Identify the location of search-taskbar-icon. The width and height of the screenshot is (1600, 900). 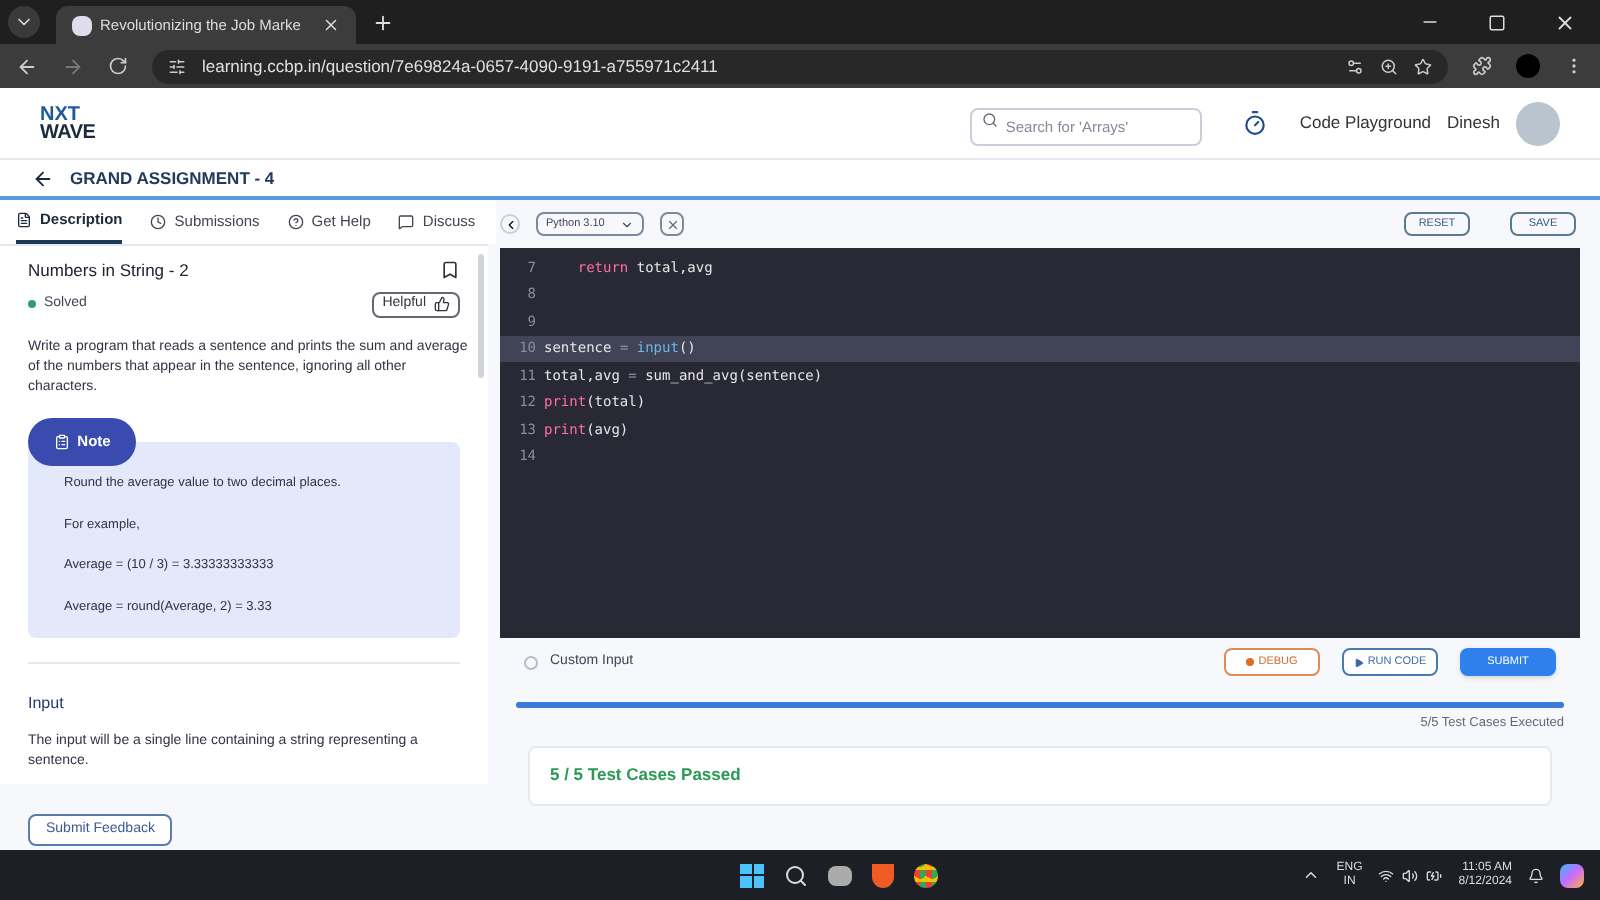
(796, 875).